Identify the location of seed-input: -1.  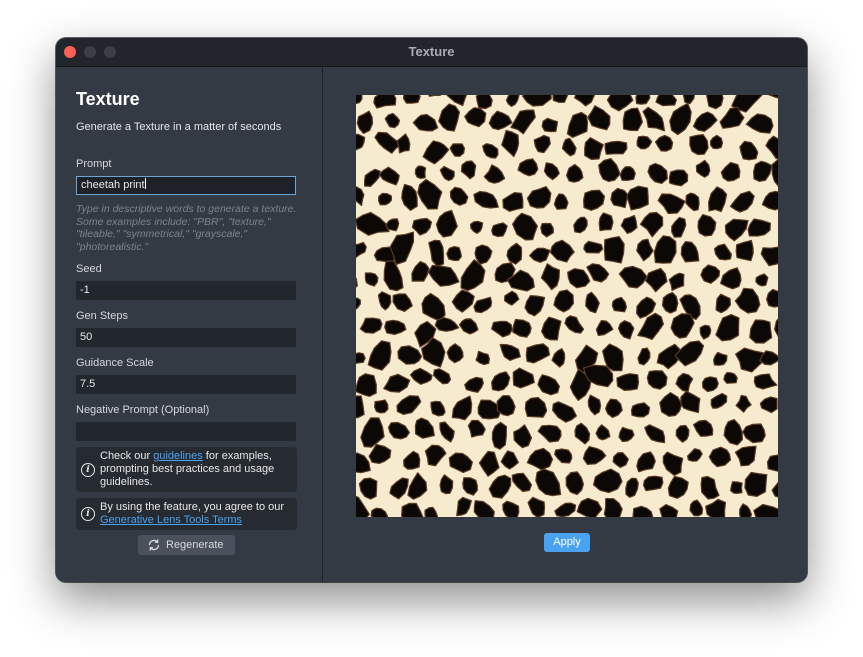
(186, 290).